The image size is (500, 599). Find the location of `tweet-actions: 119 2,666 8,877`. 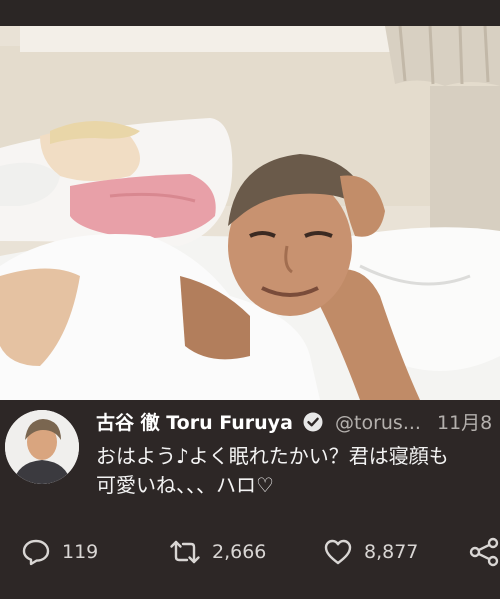

tweet-actions: 119 2,666 8,877 is located at coordinates (250, 556).